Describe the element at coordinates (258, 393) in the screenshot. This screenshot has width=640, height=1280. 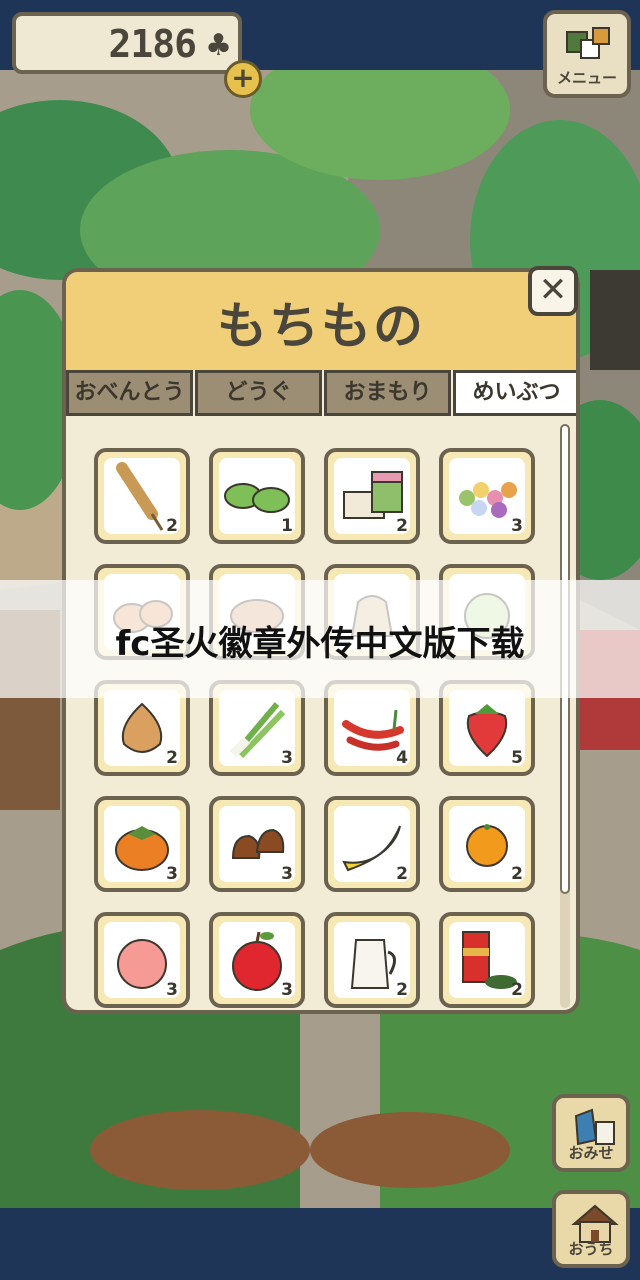
I see `tab-tools: どうぐ` at that location.